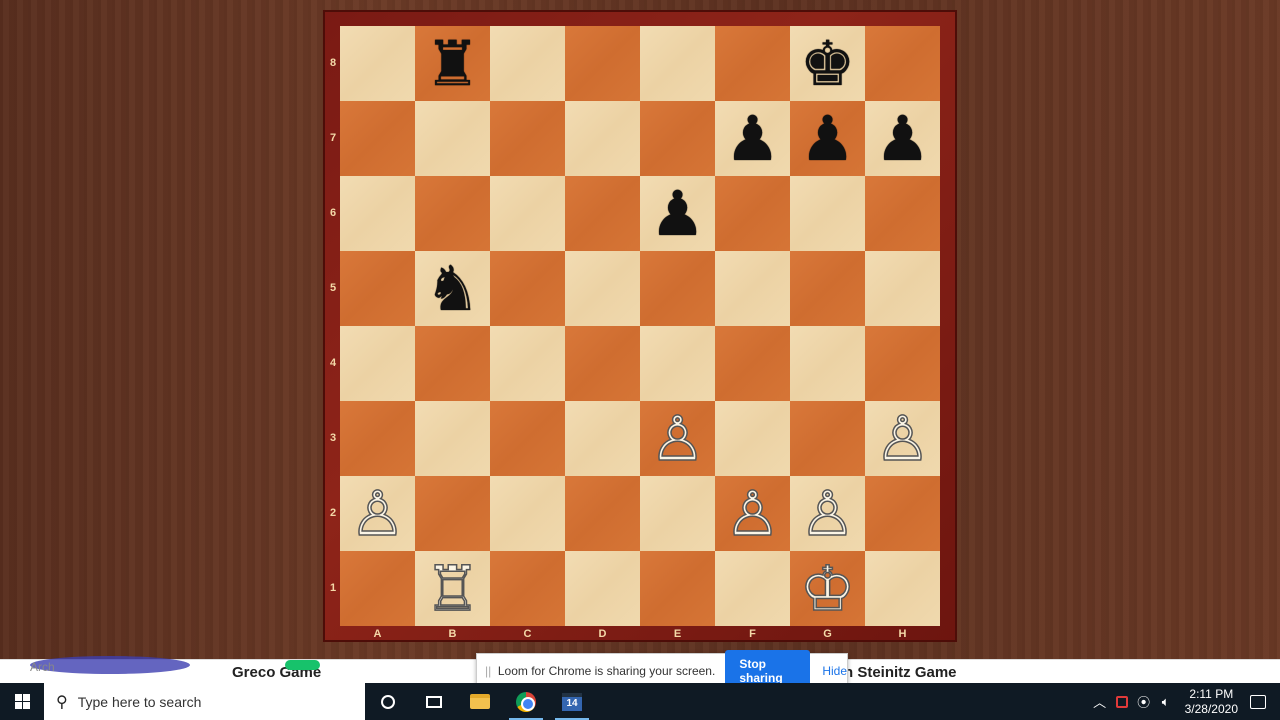  I want to click on piece-a2: ♙, so click(377, 513).